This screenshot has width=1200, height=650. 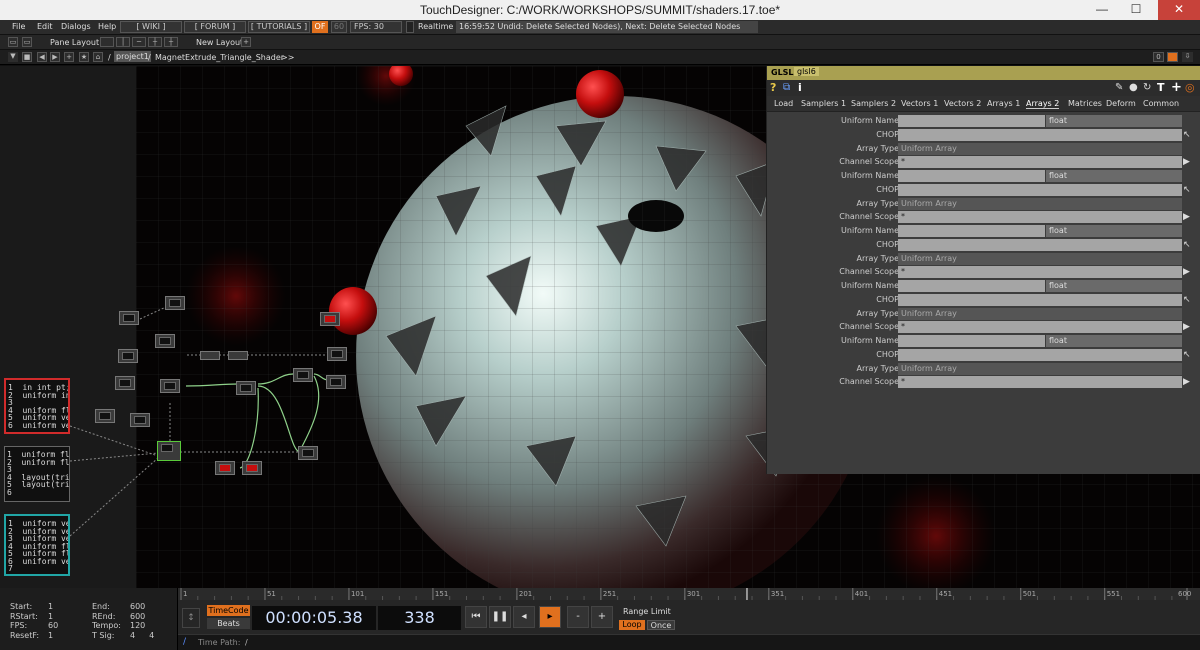 I want to click on node-red, so click(x=330, y=319).